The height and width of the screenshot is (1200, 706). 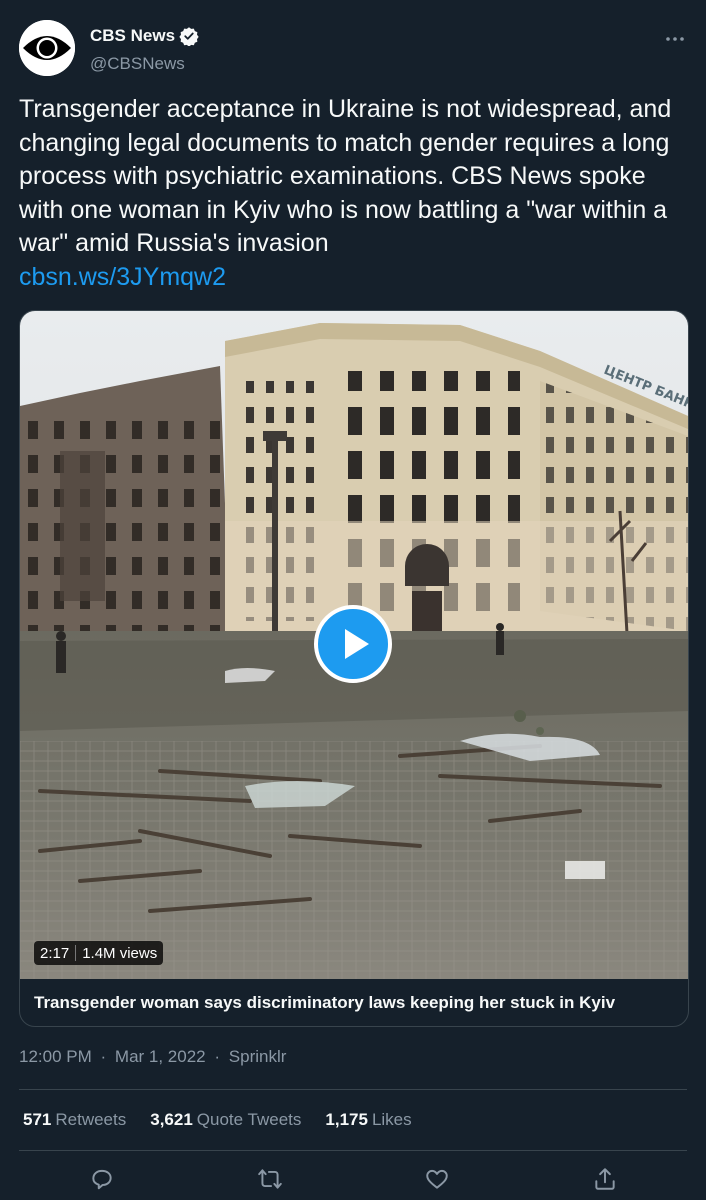 I want to click on retweet-icon, so click(x=270, y=1179).